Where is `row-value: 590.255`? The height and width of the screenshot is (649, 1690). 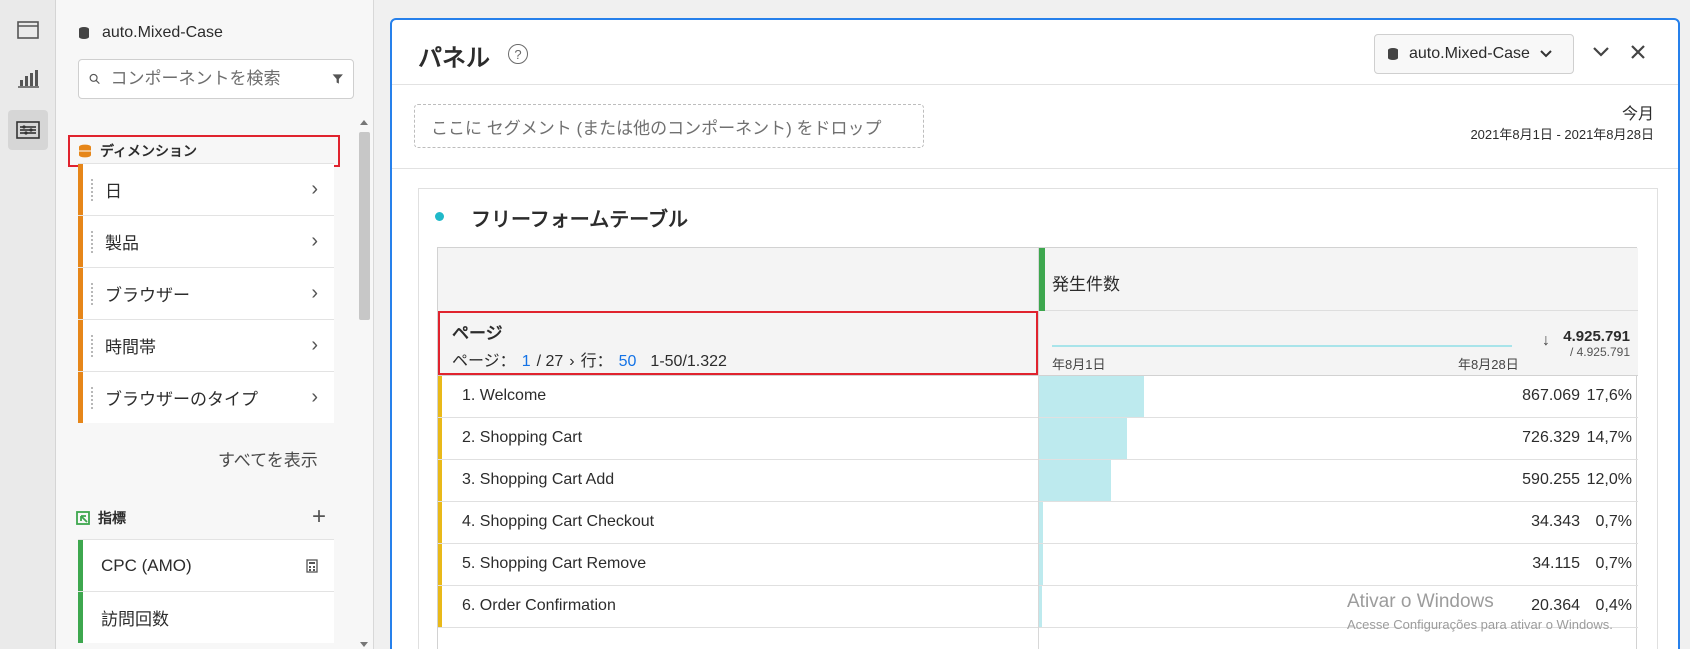 row-value: 590.255 is located at coordinates (1551, 479).